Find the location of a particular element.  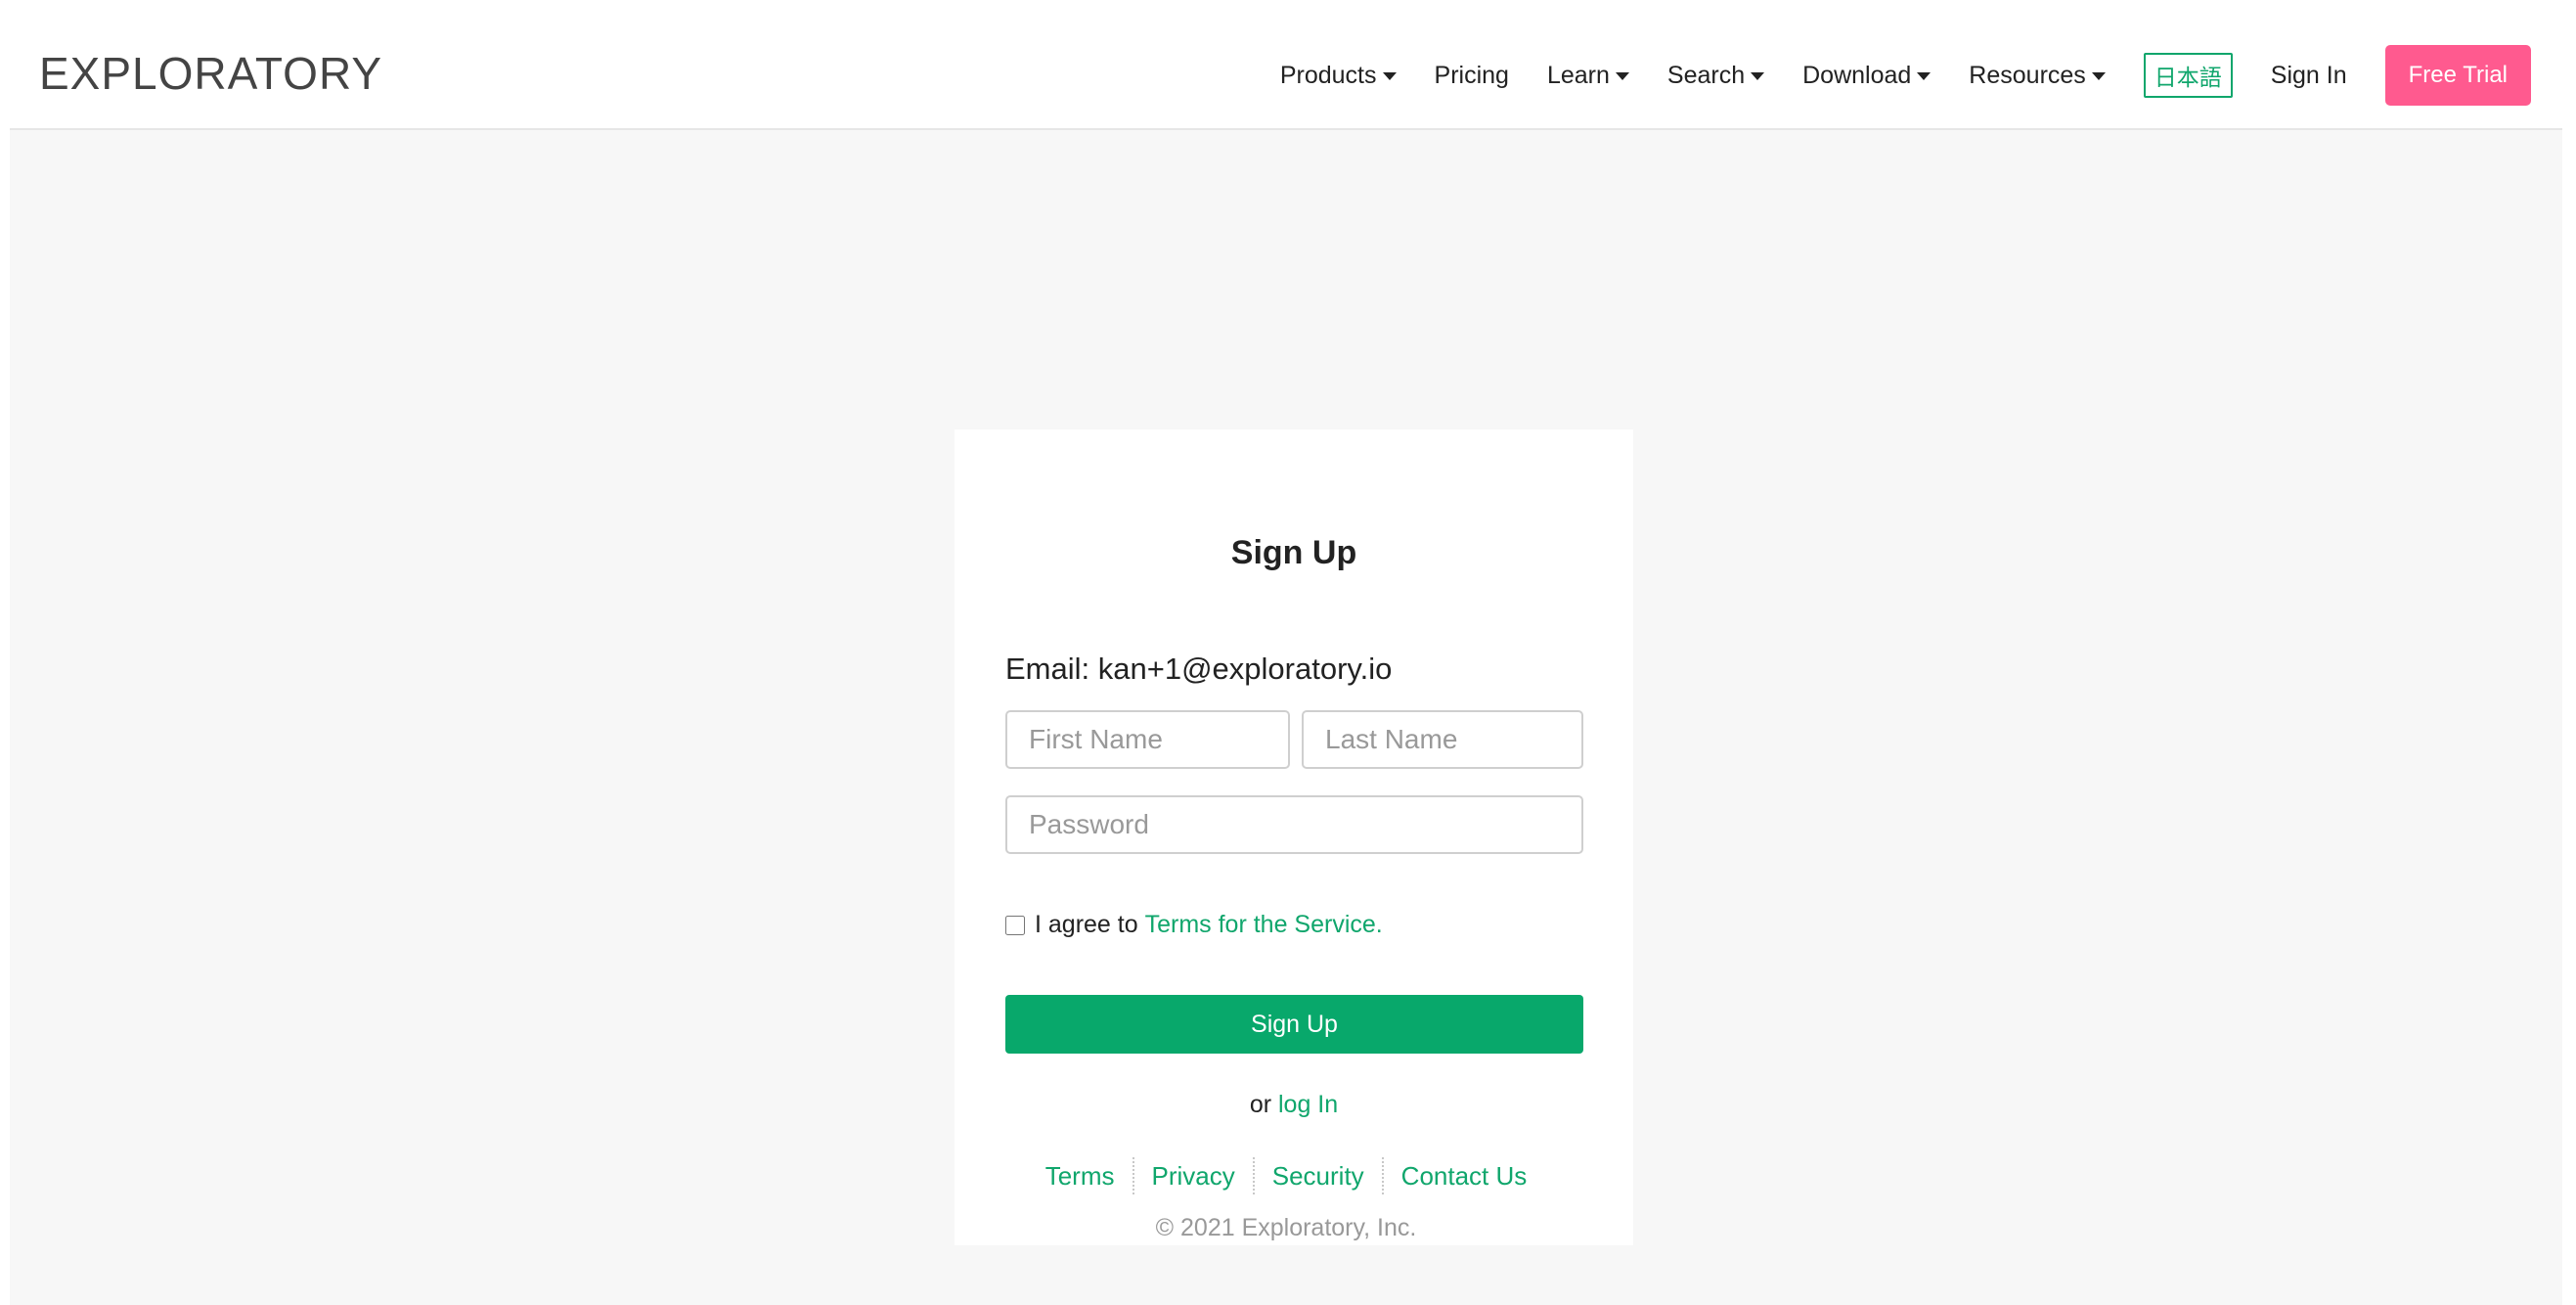

footer-terms-link: Terms is located at coordinates (1080, 1175).